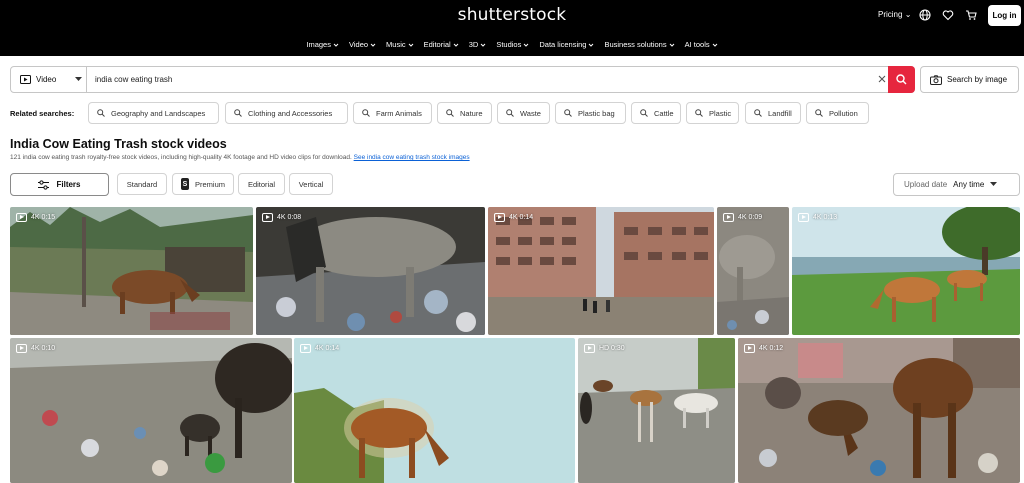 The width and height of the screenshot is (1024, 483). I want to click on related-chip: Waste, so click(523, 113).